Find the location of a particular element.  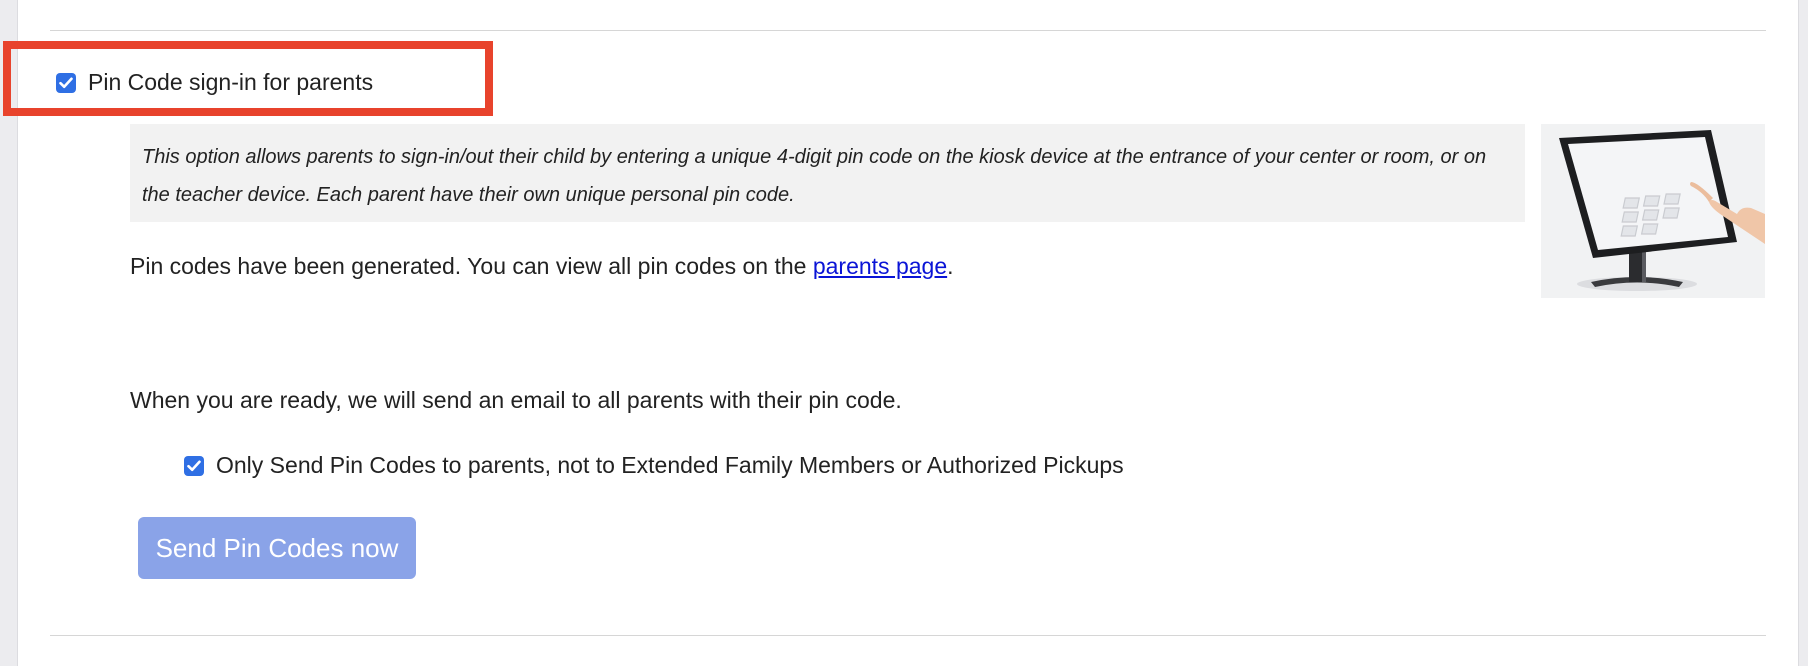

parents-page-link: parents page is located at coordinates (880, 266).